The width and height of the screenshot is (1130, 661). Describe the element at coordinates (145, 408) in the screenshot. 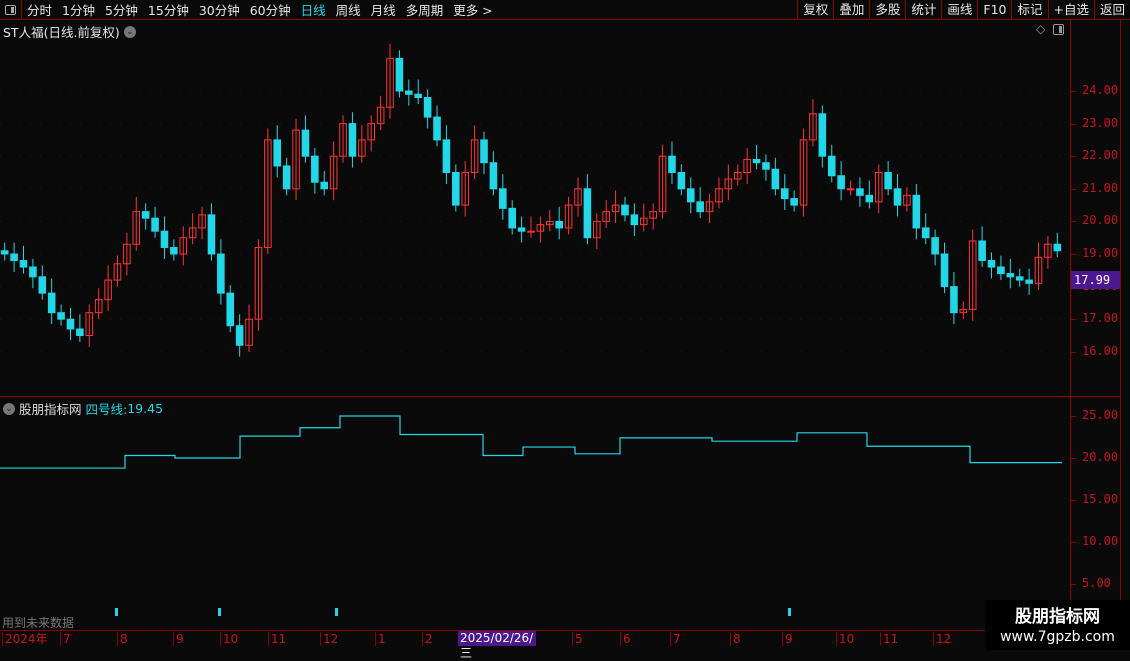

I see `indicator-line-value: 19.45` at that location.